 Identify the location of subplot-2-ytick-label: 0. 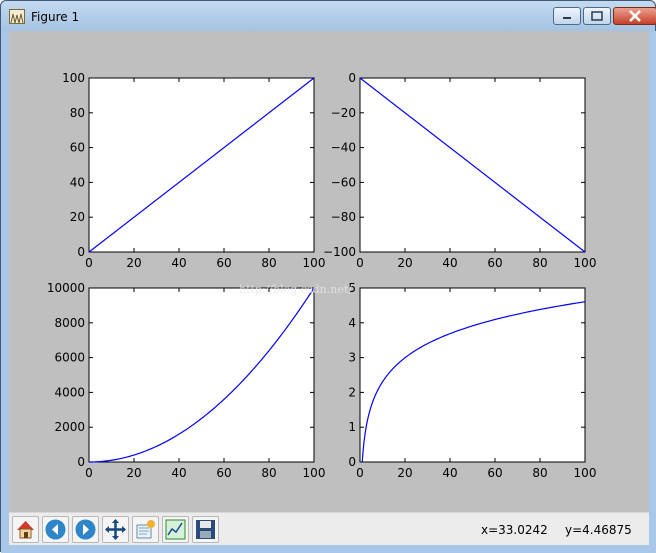
(352, 78).